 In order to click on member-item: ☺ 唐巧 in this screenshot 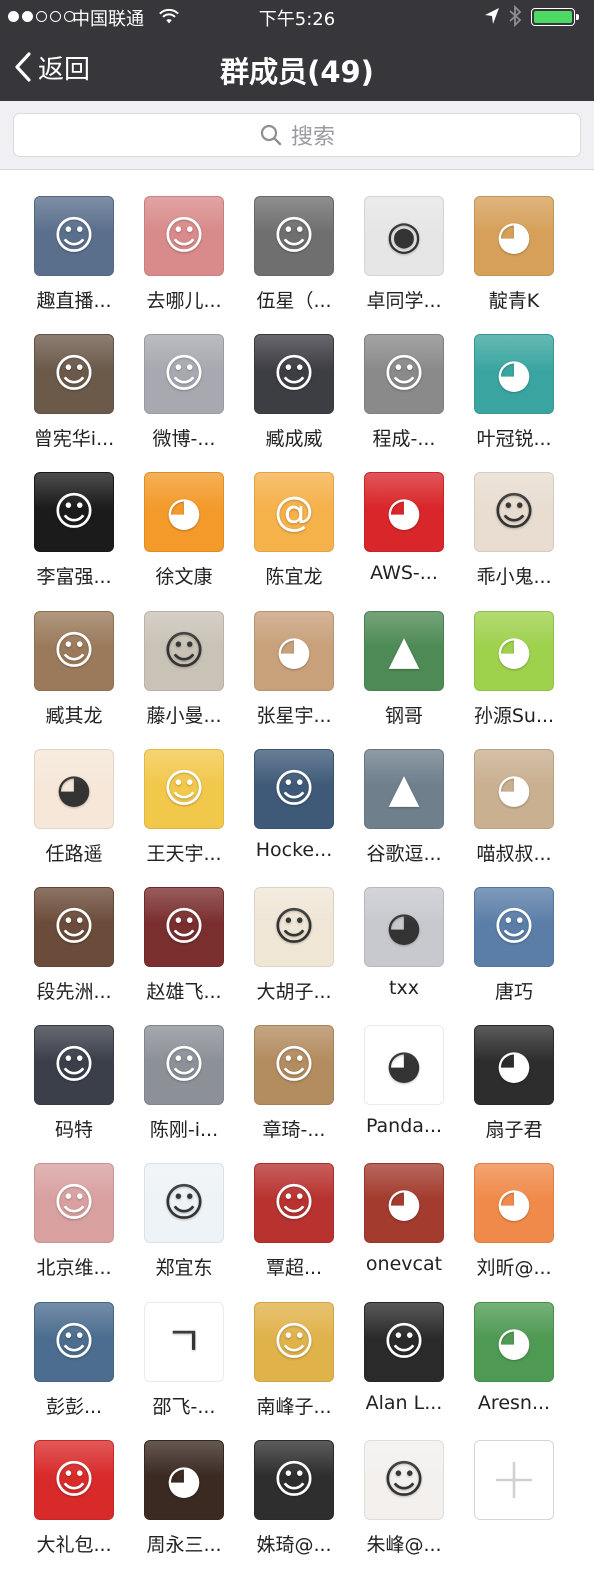, I will do `click(514, 955)`.